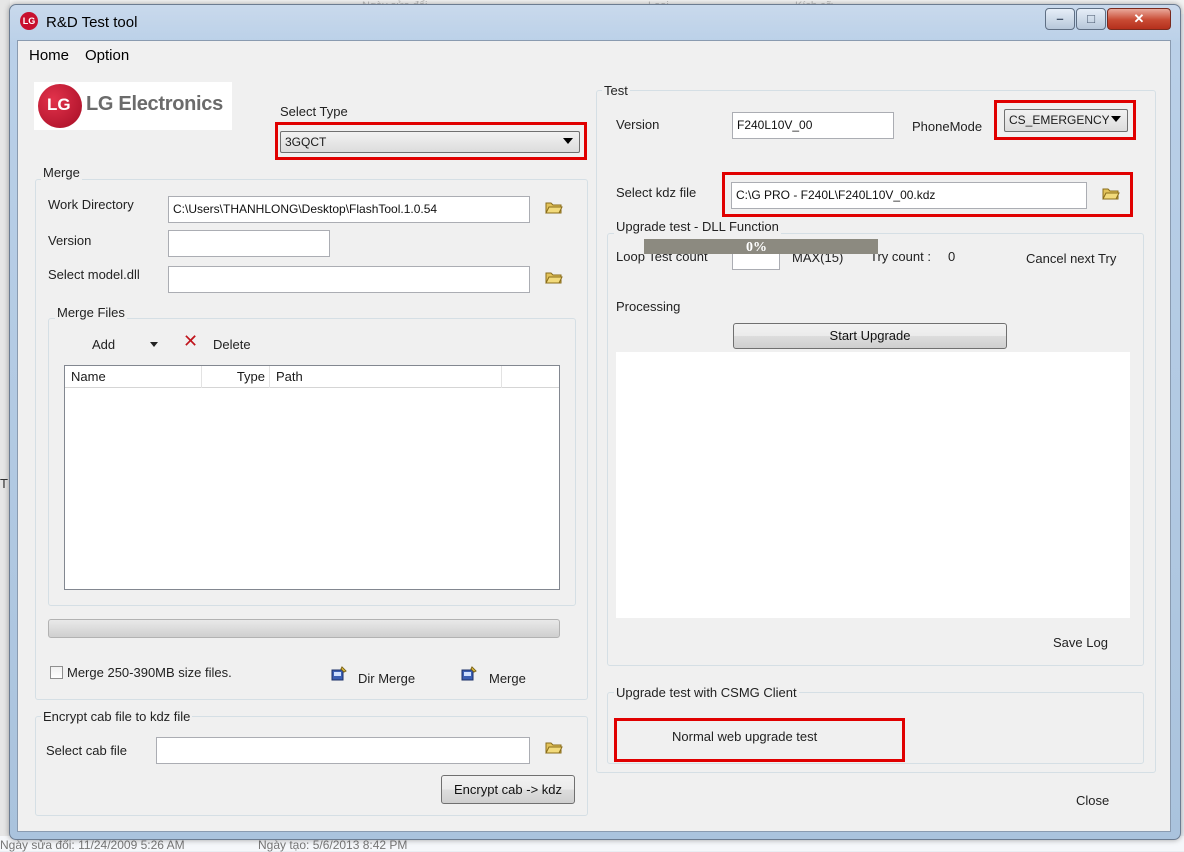  What do you see at coordinates (154, 344) in the screenshot?
I see `add-dropdown-chevron-icon` at bounding box center [154, 344].